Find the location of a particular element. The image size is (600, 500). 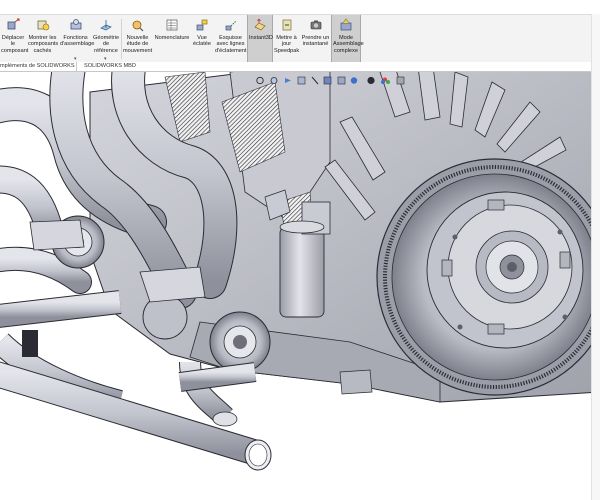

explode-line-sketch-label: Esquisse avec lignes d'éclatement is located at coordinates (231, 44).